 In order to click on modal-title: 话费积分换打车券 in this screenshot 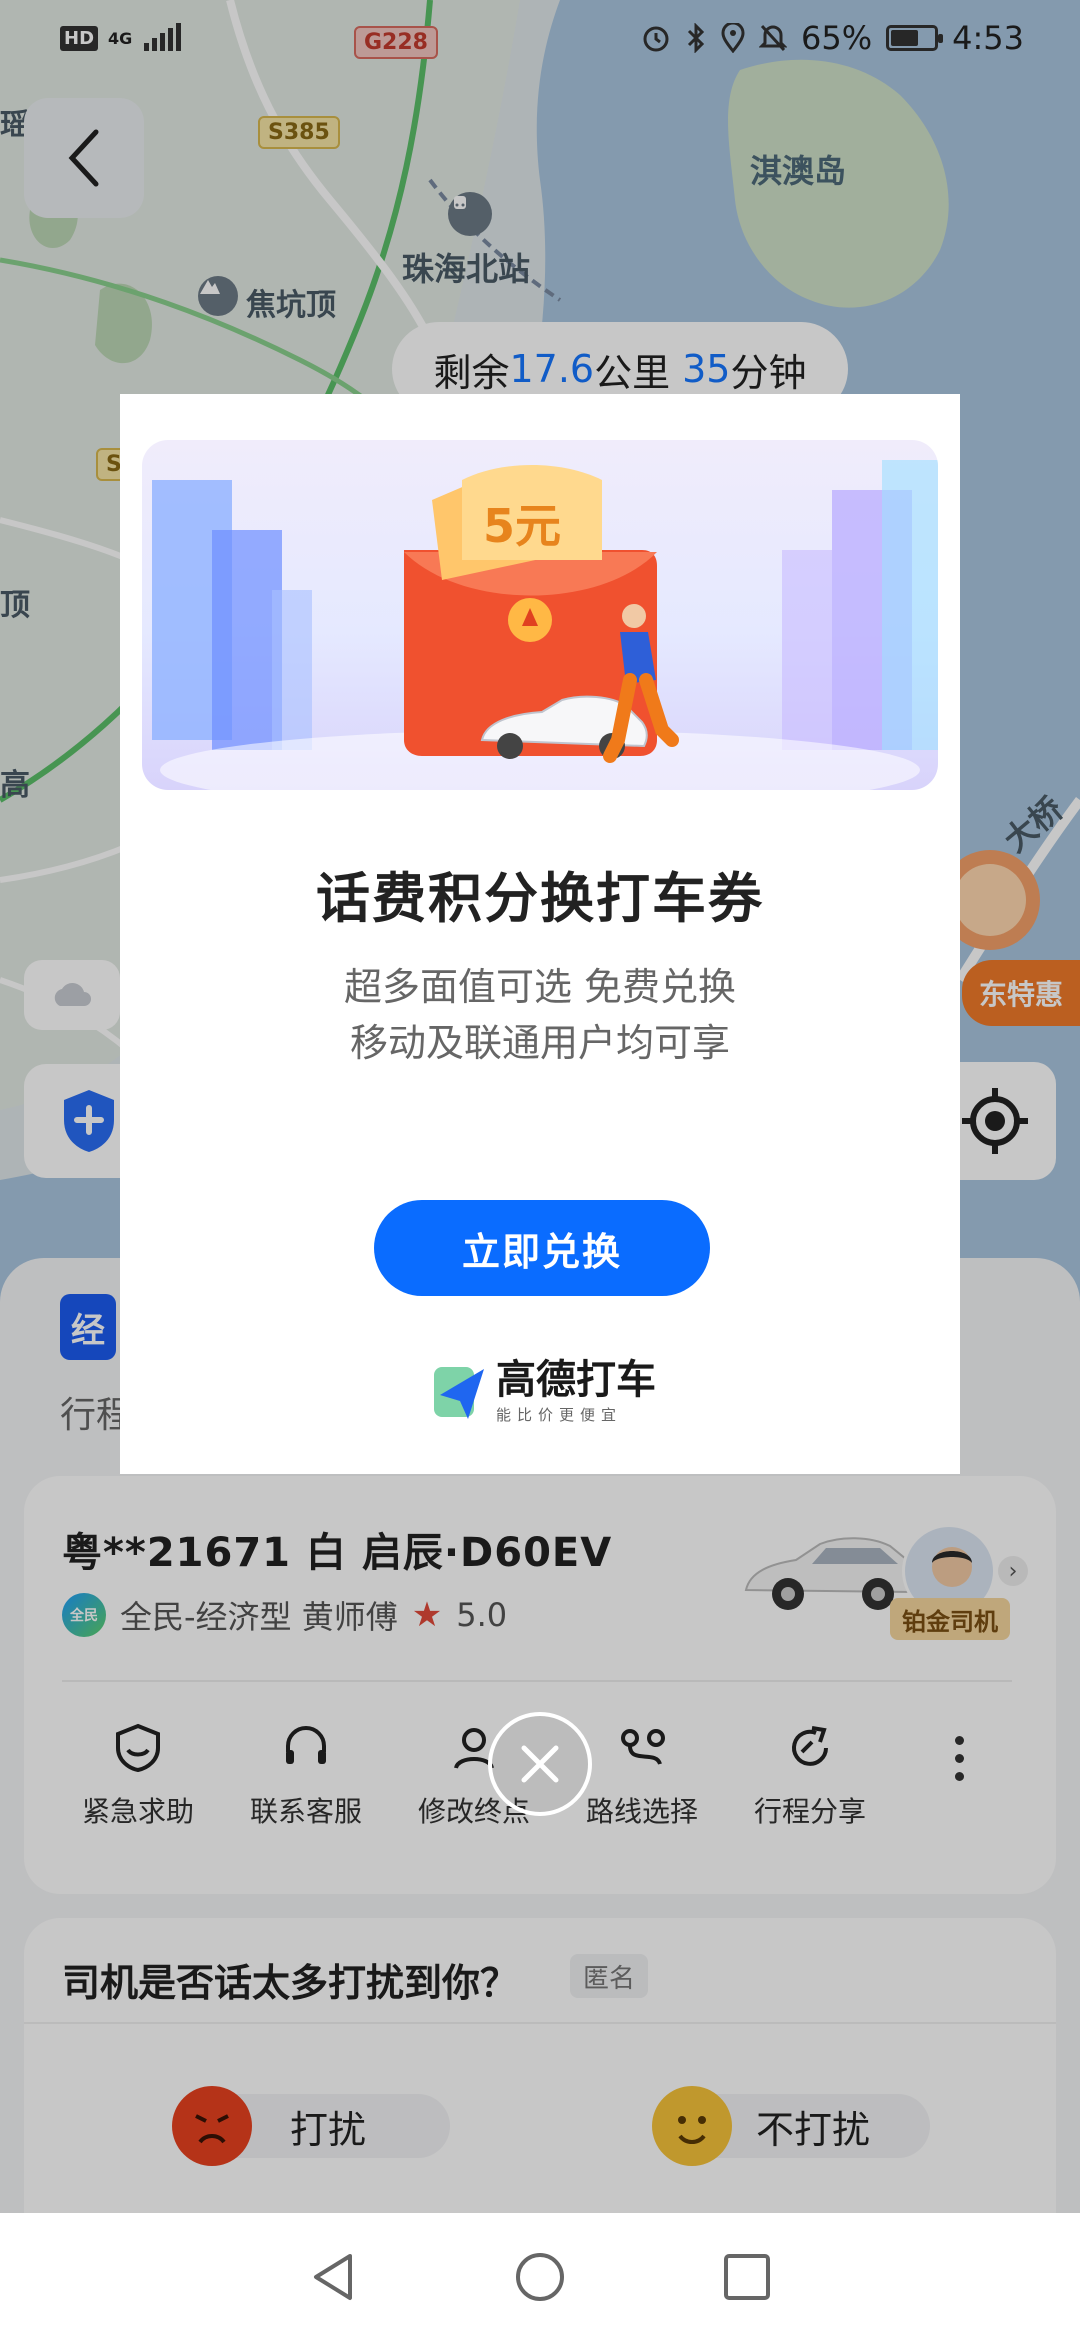, I will do `click(540, 898)`.